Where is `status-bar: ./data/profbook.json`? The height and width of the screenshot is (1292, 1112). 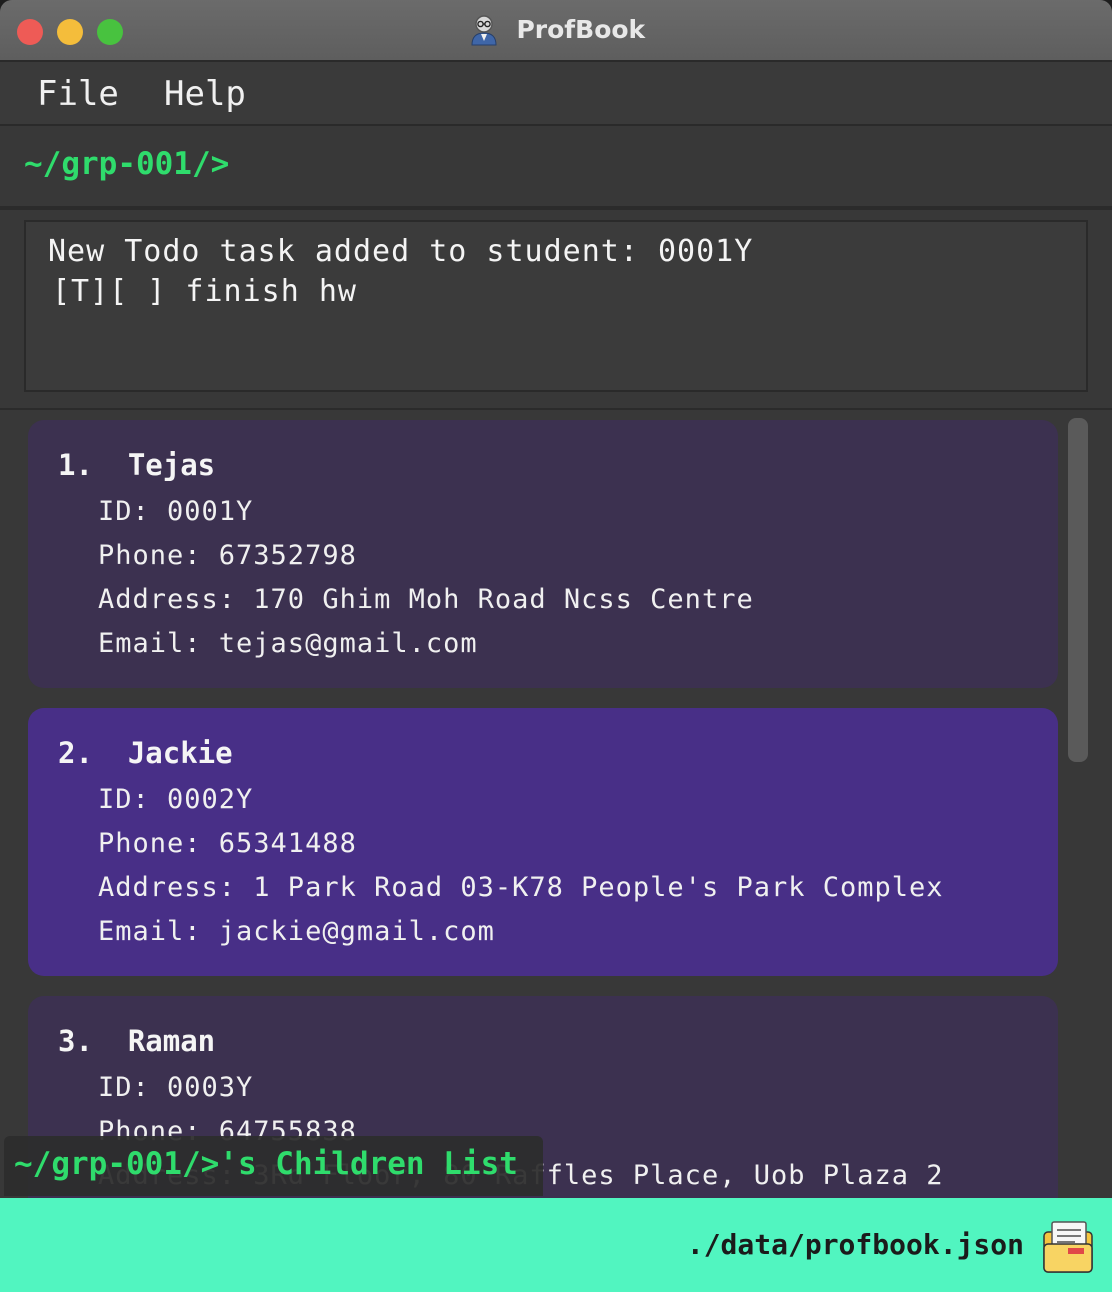 status-bar: ./data/profbook.json is located at coordinates (556, 1245).